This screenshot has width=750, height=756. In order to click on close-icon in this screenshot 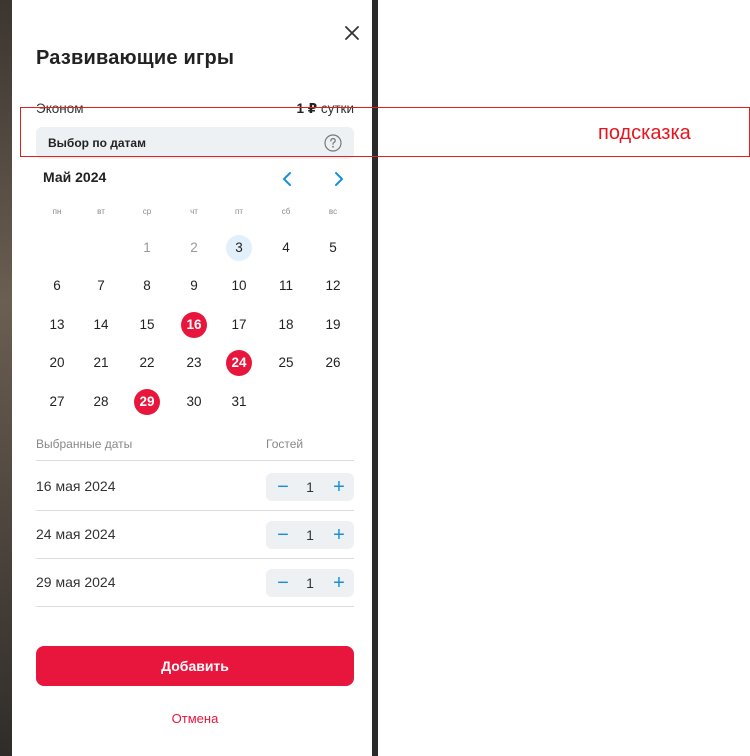, I will do `click(352, 33)`.